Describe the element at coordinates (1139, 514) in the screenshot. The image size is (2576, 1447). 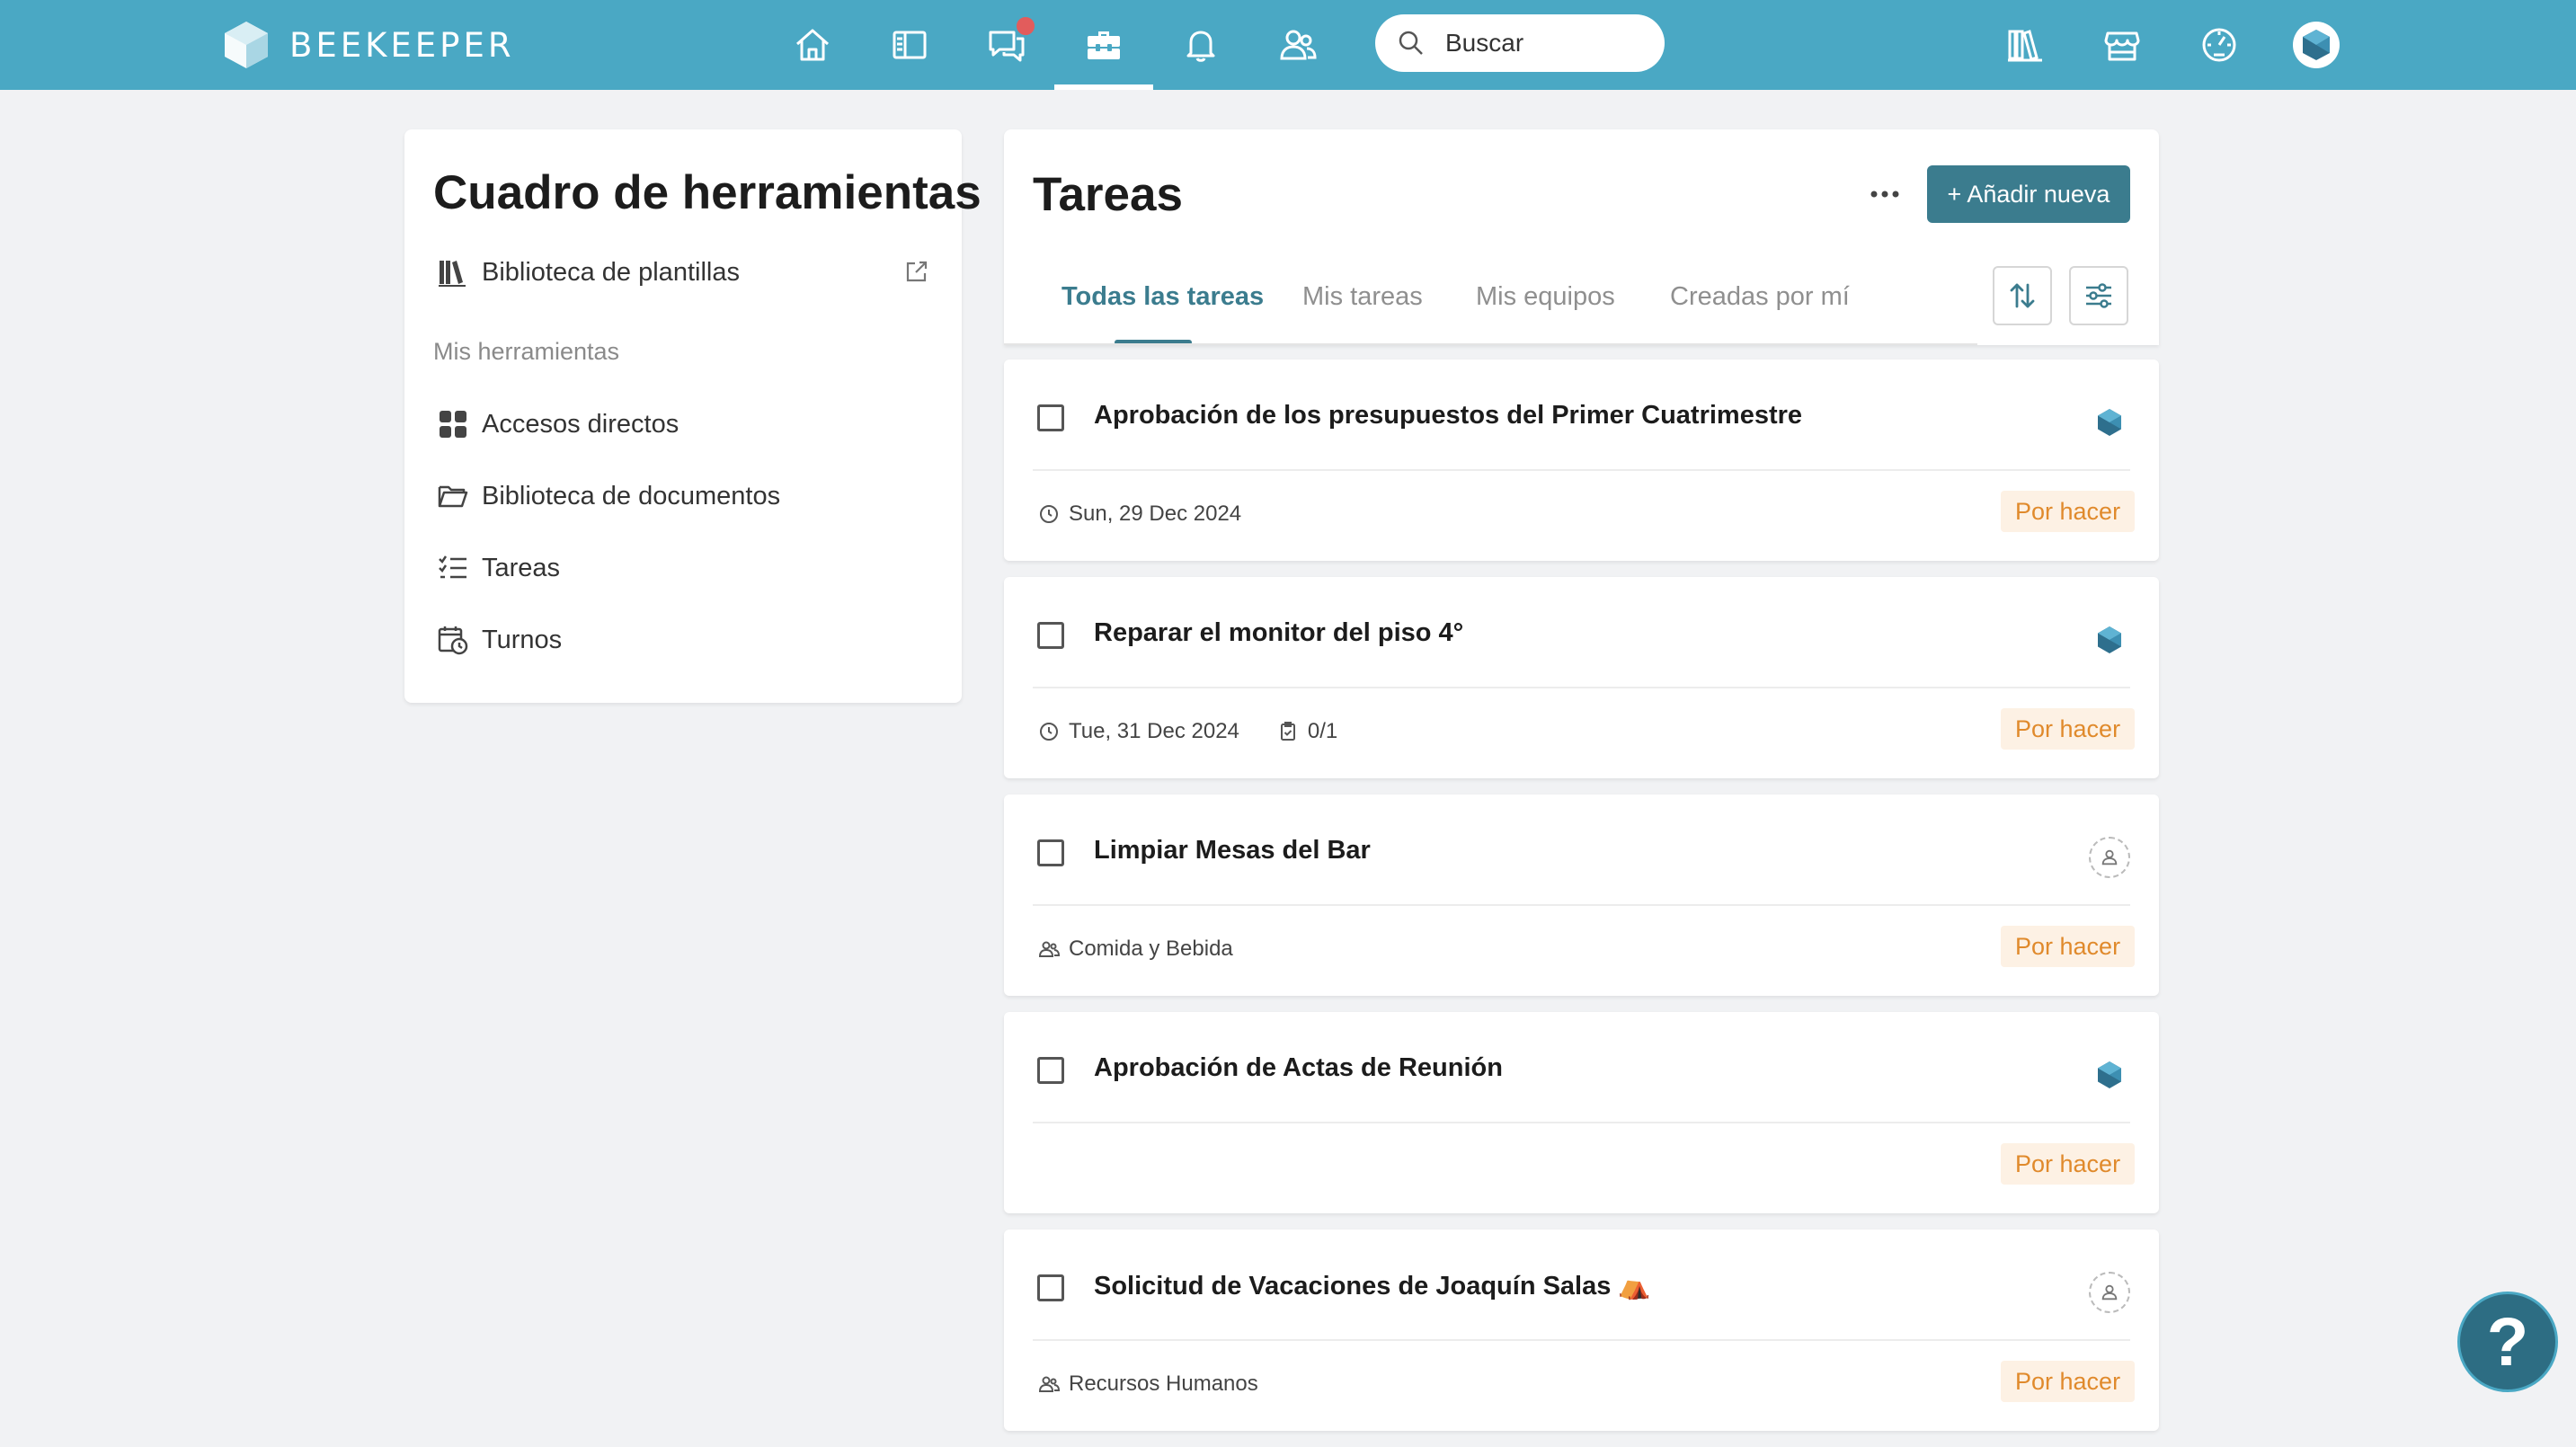
I see `task-meta: Sun, 29 Dec 2024` at that location.